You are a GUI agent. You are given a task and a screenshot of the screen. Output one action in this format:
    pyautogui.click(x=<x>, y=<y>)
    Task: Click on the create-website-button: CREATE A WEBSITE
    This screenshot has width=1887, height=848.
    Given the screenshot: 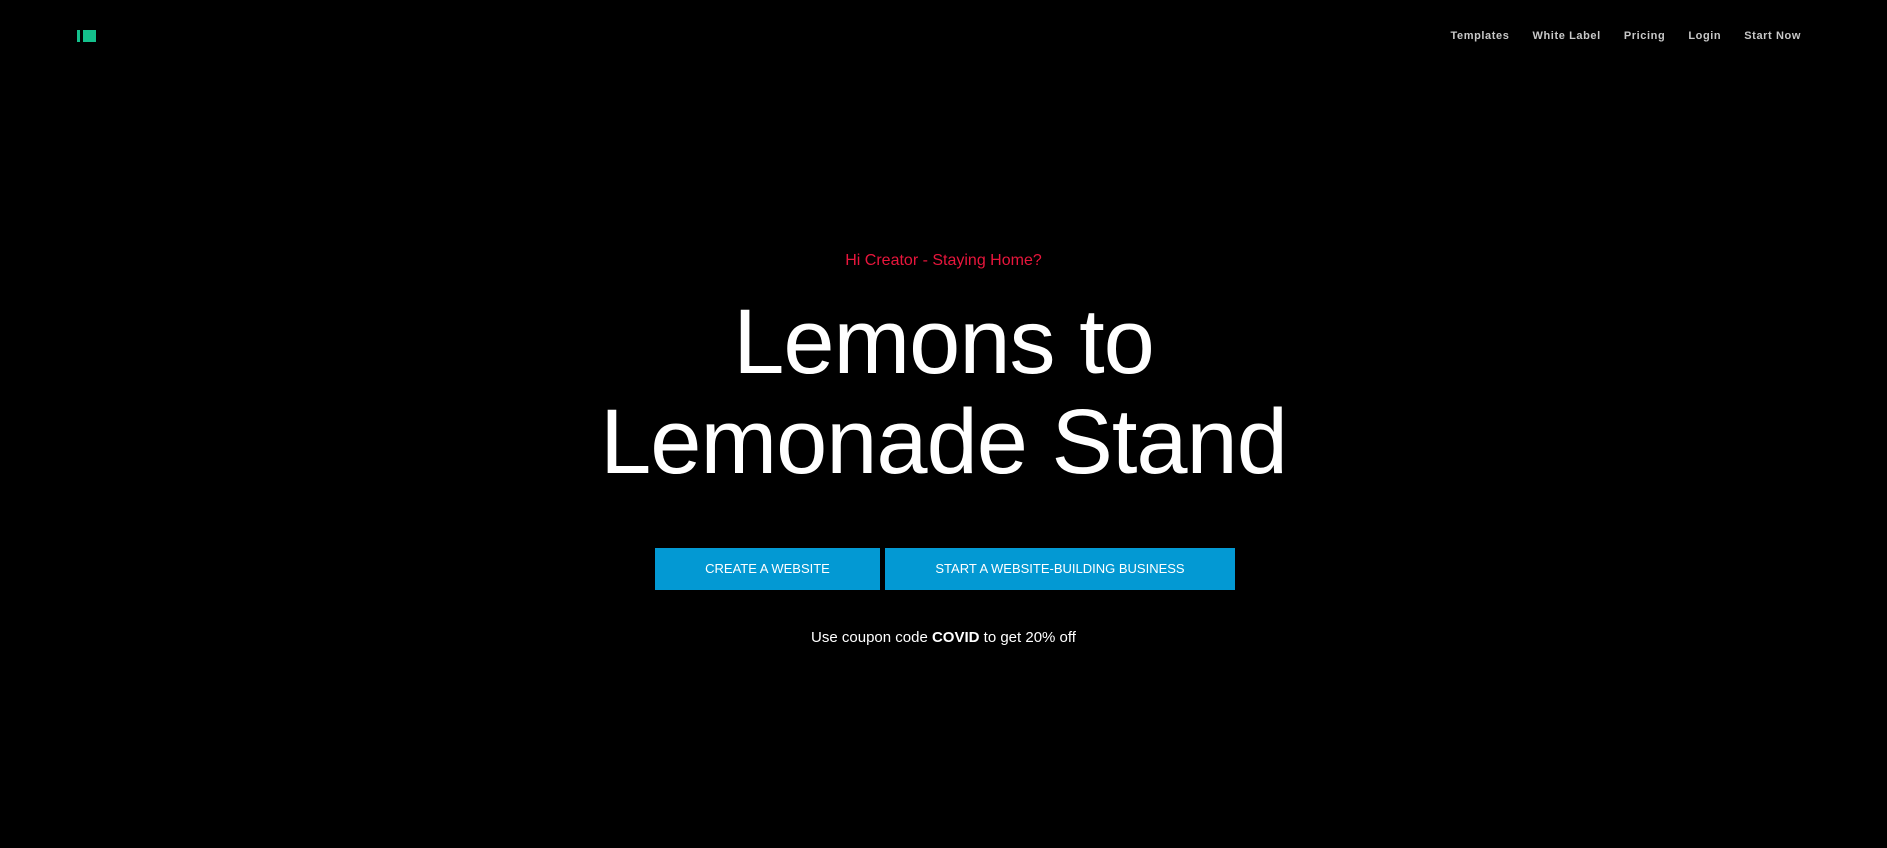 What is the action you would take?
    pyautogui.click(x=767, y=569)
    